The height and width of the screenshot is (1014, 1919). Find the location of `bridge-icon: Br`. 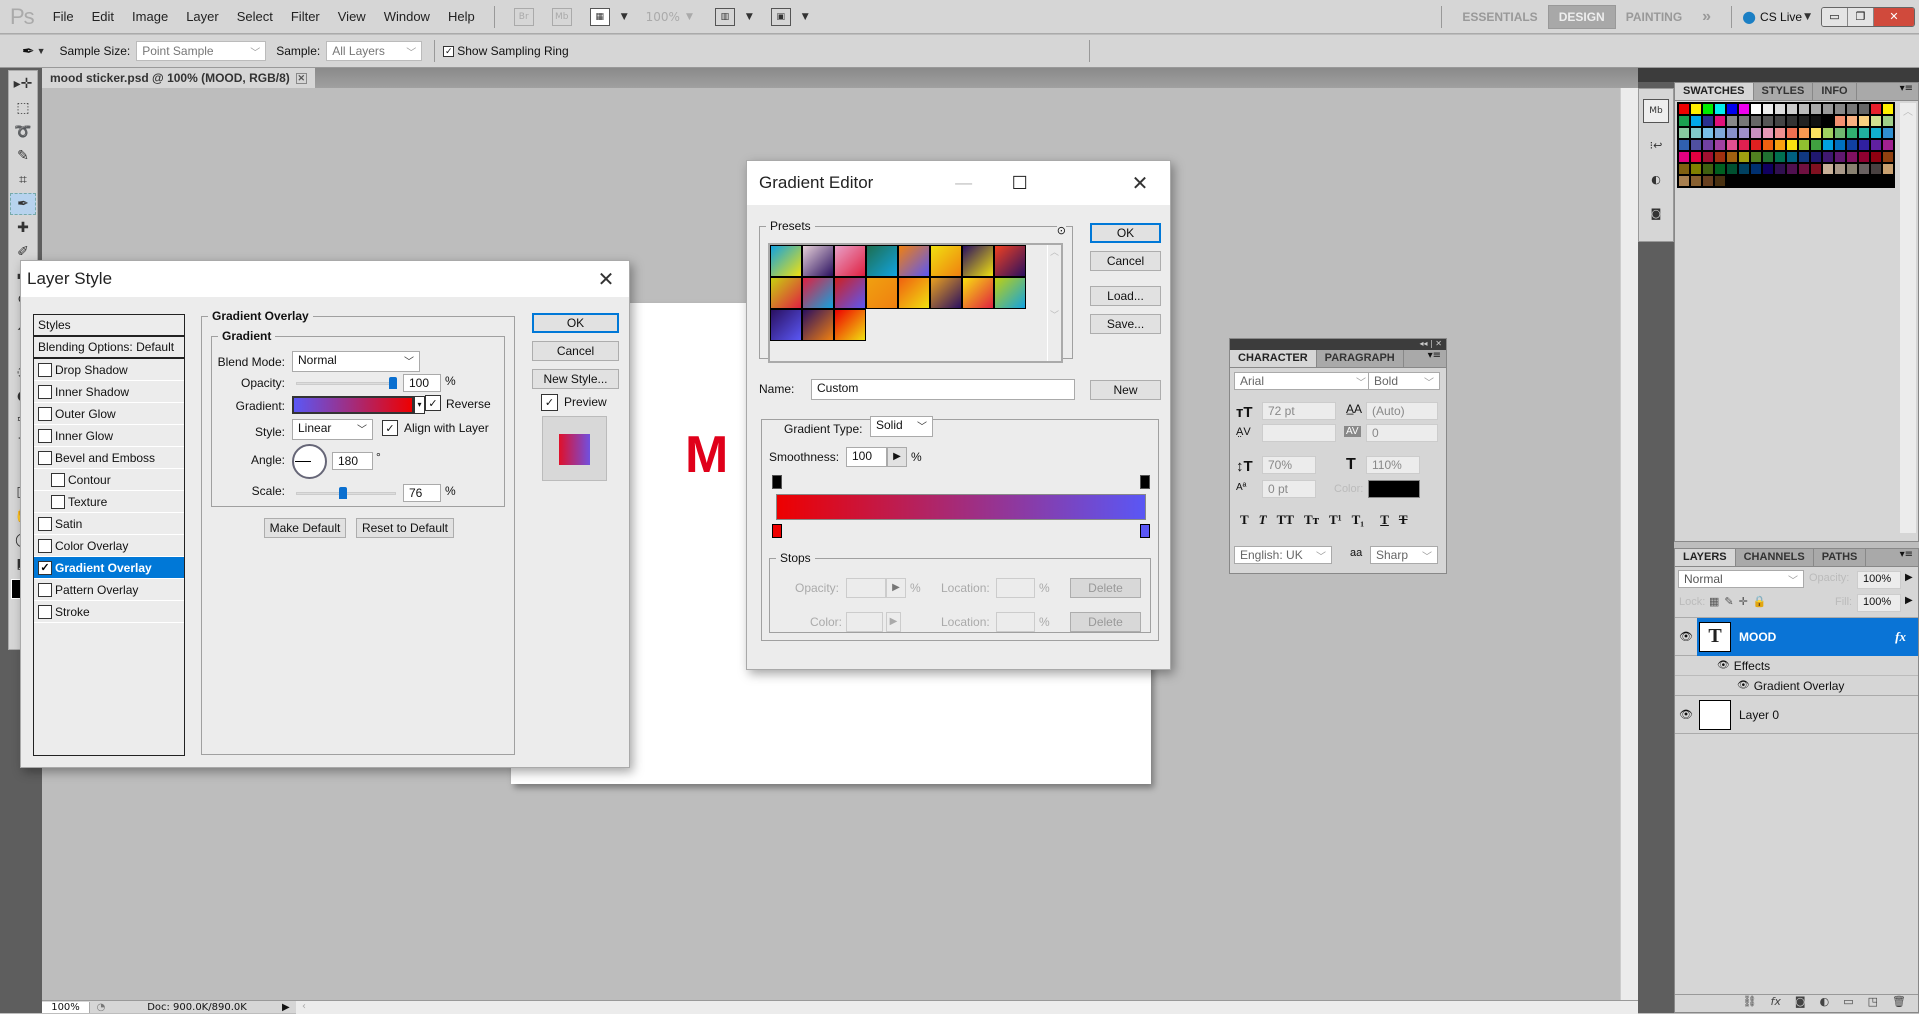

bridge-icon: Br is located at coordinates (523, 16).